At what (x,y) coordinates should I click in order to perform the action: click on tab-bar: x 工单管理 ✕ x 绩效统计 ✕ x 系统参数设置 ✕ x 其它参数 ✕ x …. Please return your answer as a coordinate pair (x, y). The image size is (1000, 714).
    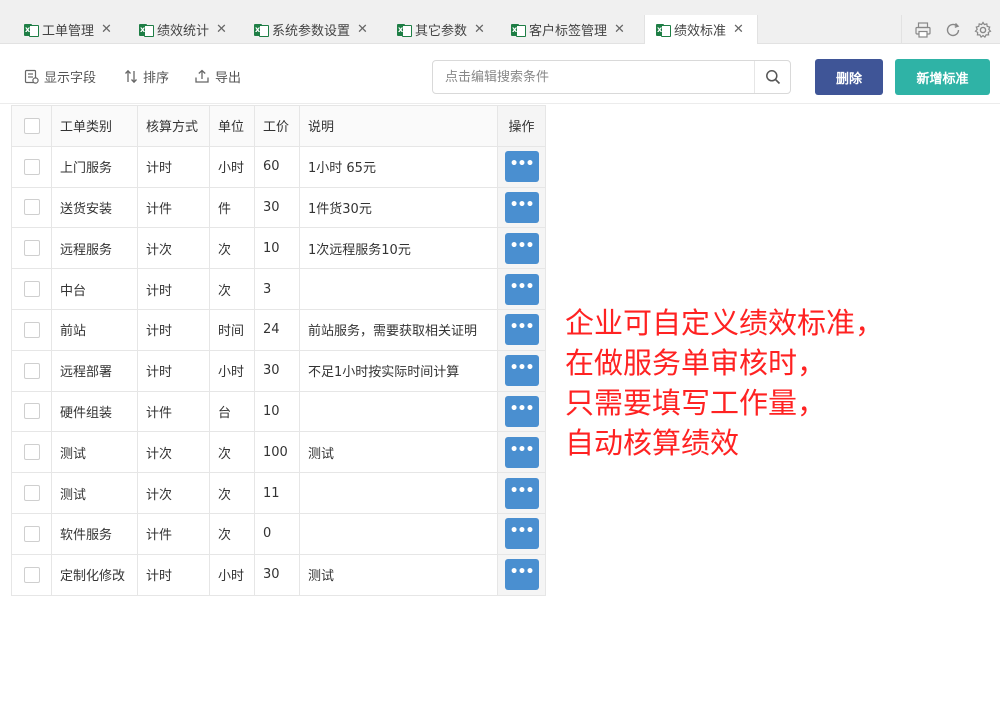
    Looking at the image, I should click on (500, 22).